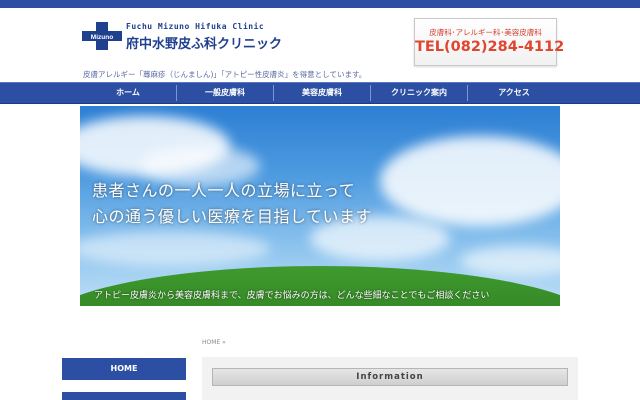 This screenshot has width=640, height=400. What do you see at coordinates (489, 47) in the screenshot?
I see `contact-telephone: TEL(082)284-4112` at bounding box center [489, 47].